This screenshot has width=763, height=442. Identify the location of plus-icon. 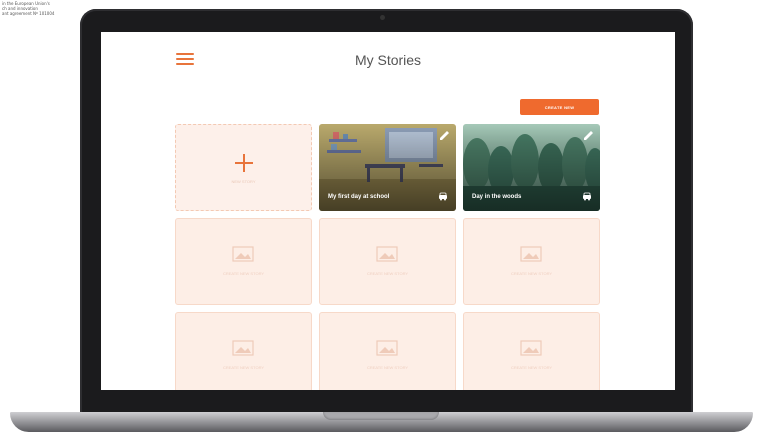
(244, 163).